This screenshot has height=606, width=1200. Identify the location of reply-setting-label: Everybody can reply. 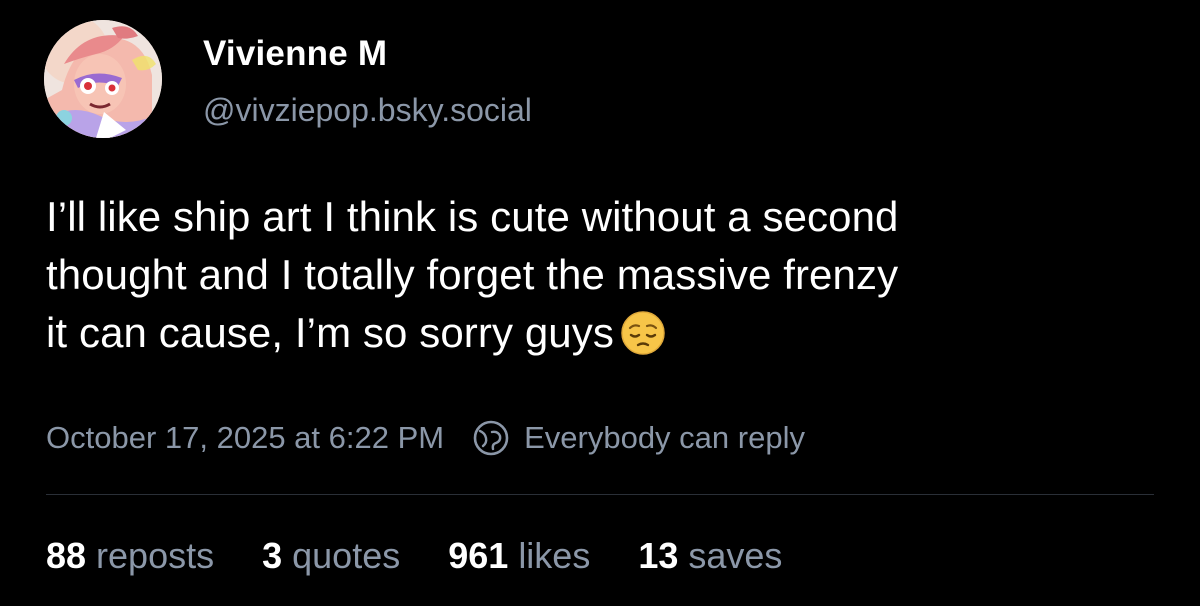
(664, 437).